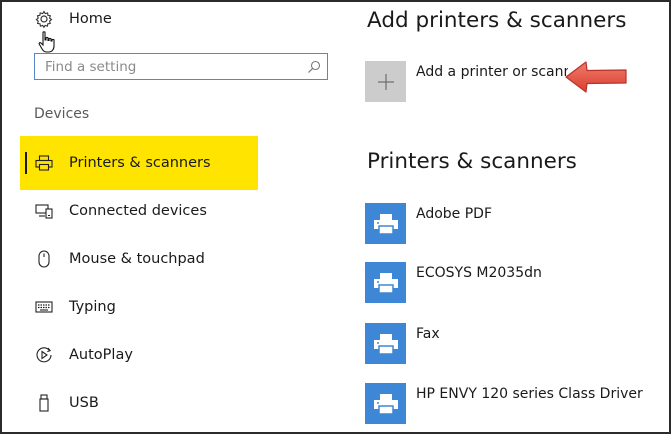  I want to click on plus-icon, so click(385, 81).